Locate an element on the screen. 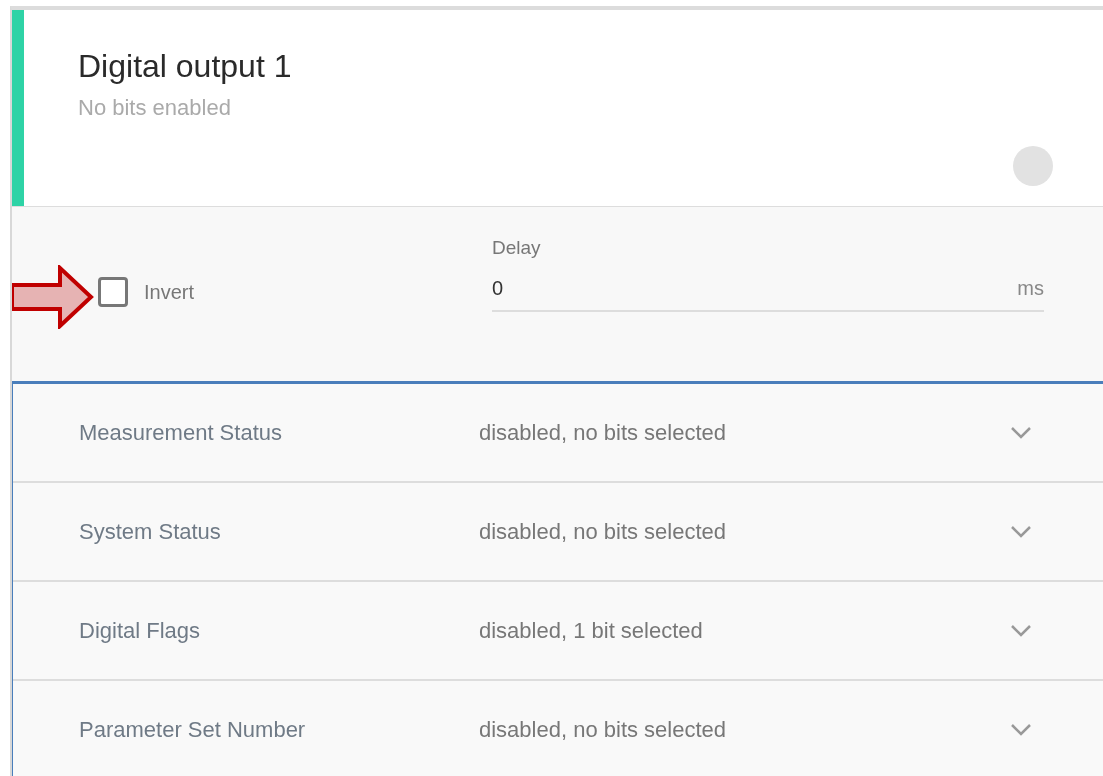 The image size is (1103, 776). row-label: Digital Flags is located at coordinates (140, 630).